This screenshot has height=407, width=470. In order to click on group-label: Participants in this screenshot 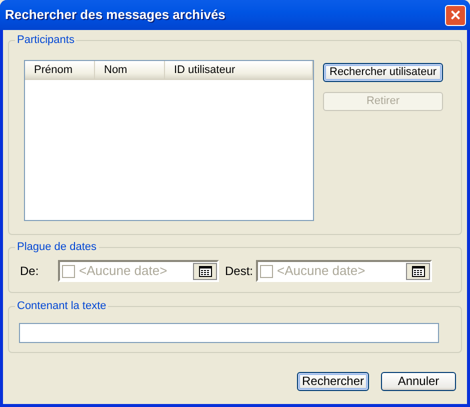, I will do `click(45, 40)`.